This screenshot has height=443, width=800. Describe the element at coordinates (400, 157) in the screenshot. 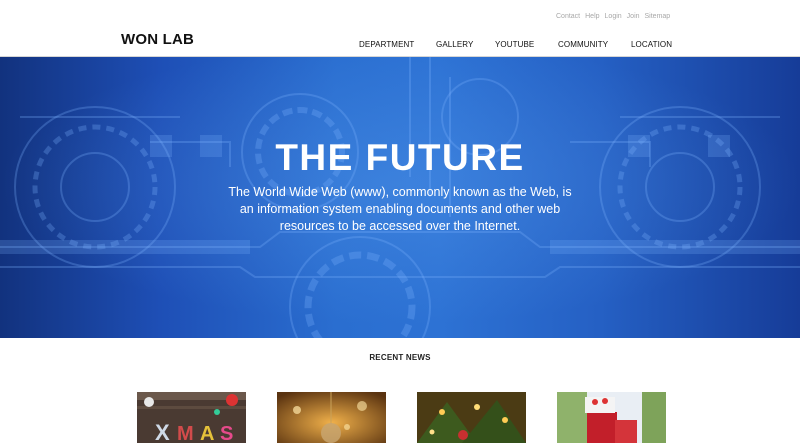

I see `hero-title: THE FUTURE` at that location.